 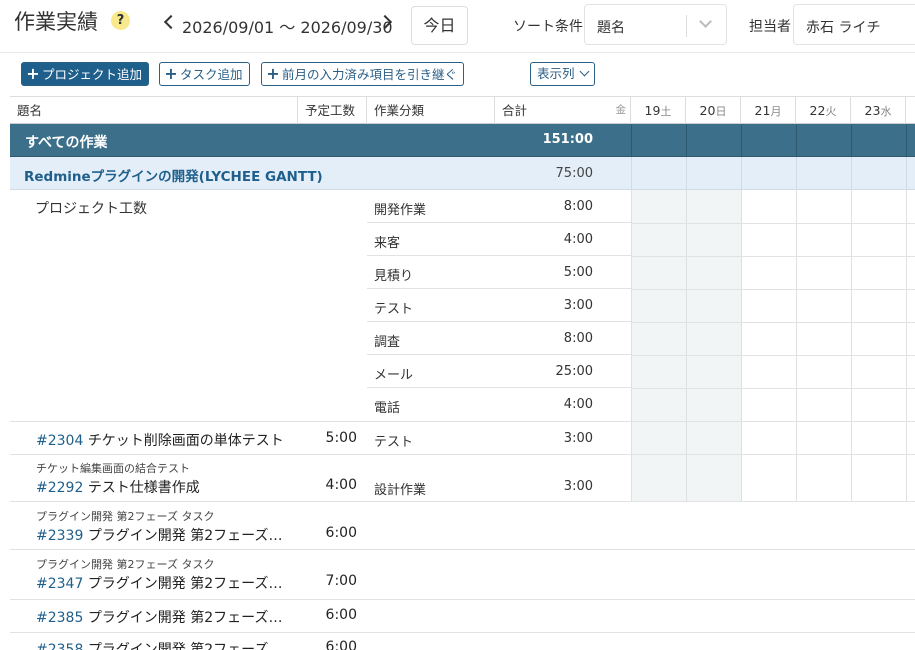 What do you see at coordinates (394, 276) in the screenshot?
I see `work-category: 見積り` at bounding box center [394, 276].